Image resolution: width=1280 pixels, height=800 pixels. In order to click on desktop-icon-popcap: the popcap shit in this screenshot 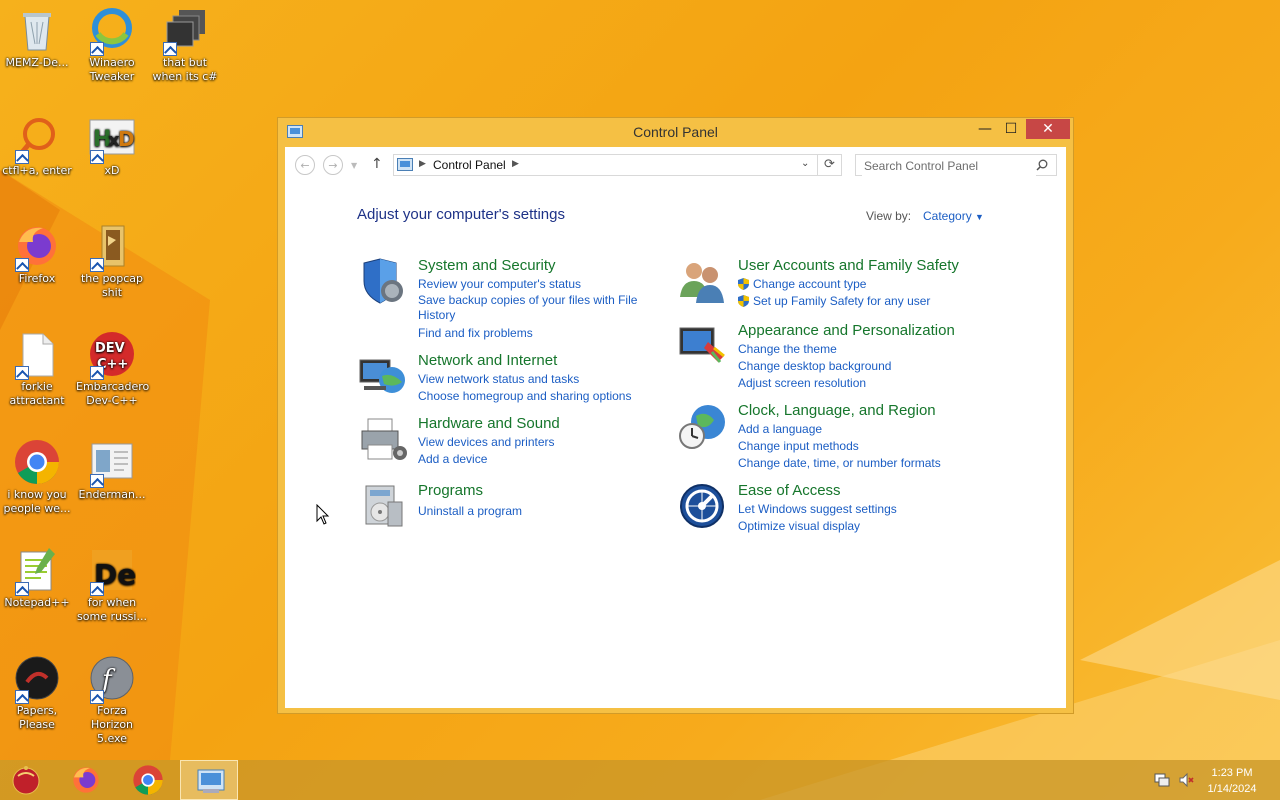, I will do `click(112, 259)`.